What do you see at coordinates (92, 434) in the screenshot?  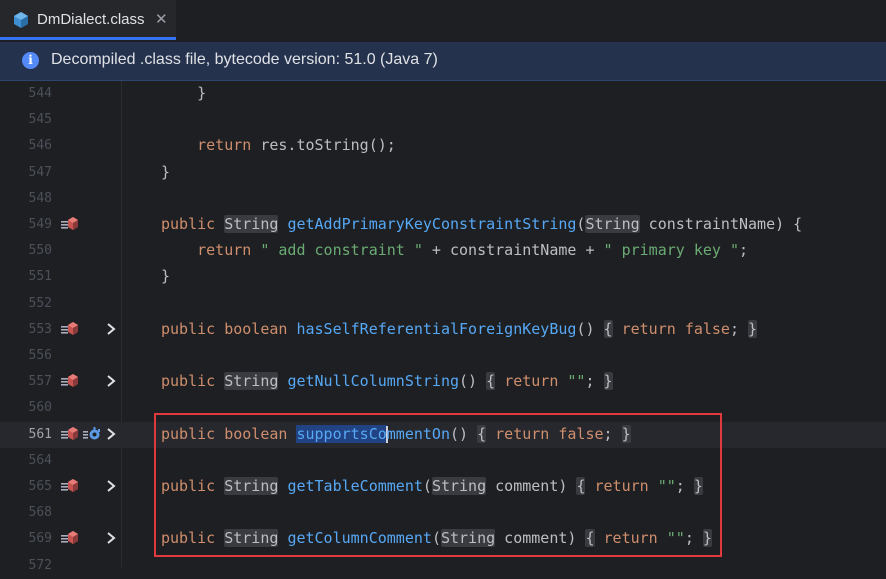 I see `debug-method-icon` at bounding box center [92, 434].